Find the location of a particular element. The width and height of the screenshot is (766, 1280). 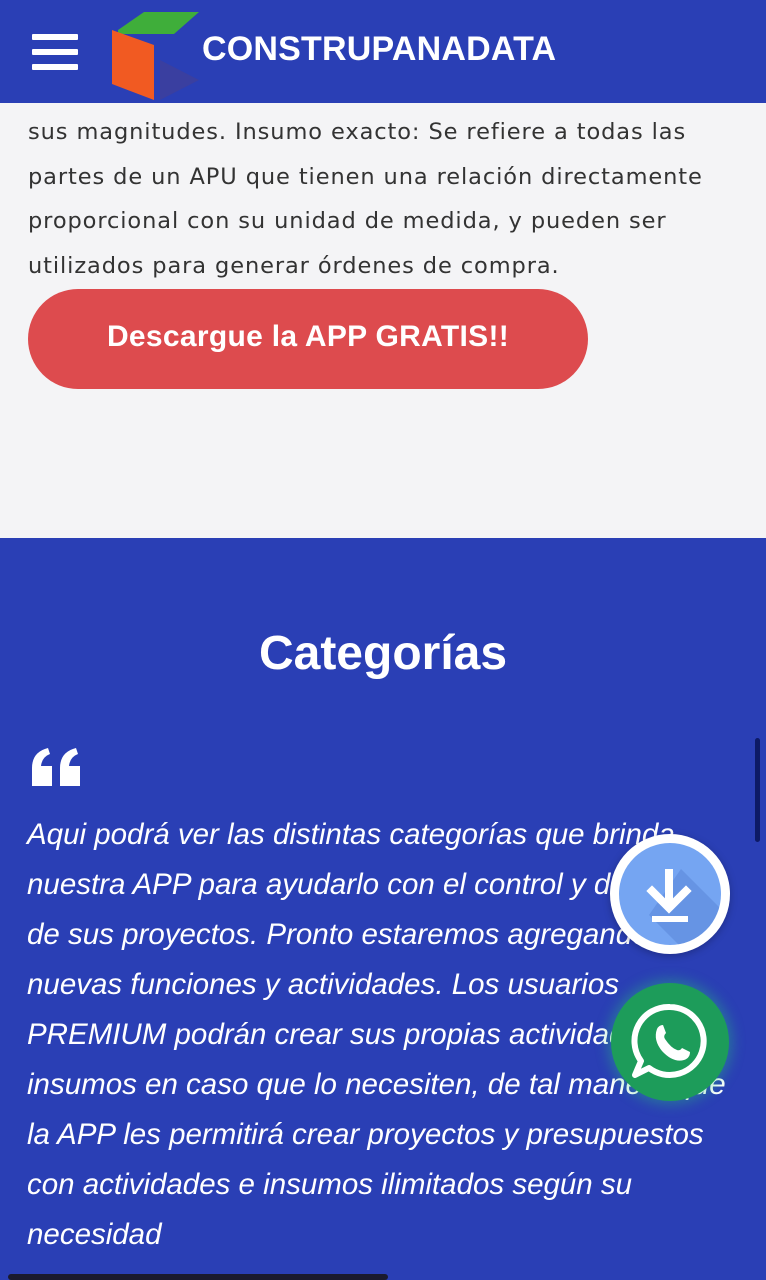

hamburger-menu-icon is located at coordinates (56, 53).